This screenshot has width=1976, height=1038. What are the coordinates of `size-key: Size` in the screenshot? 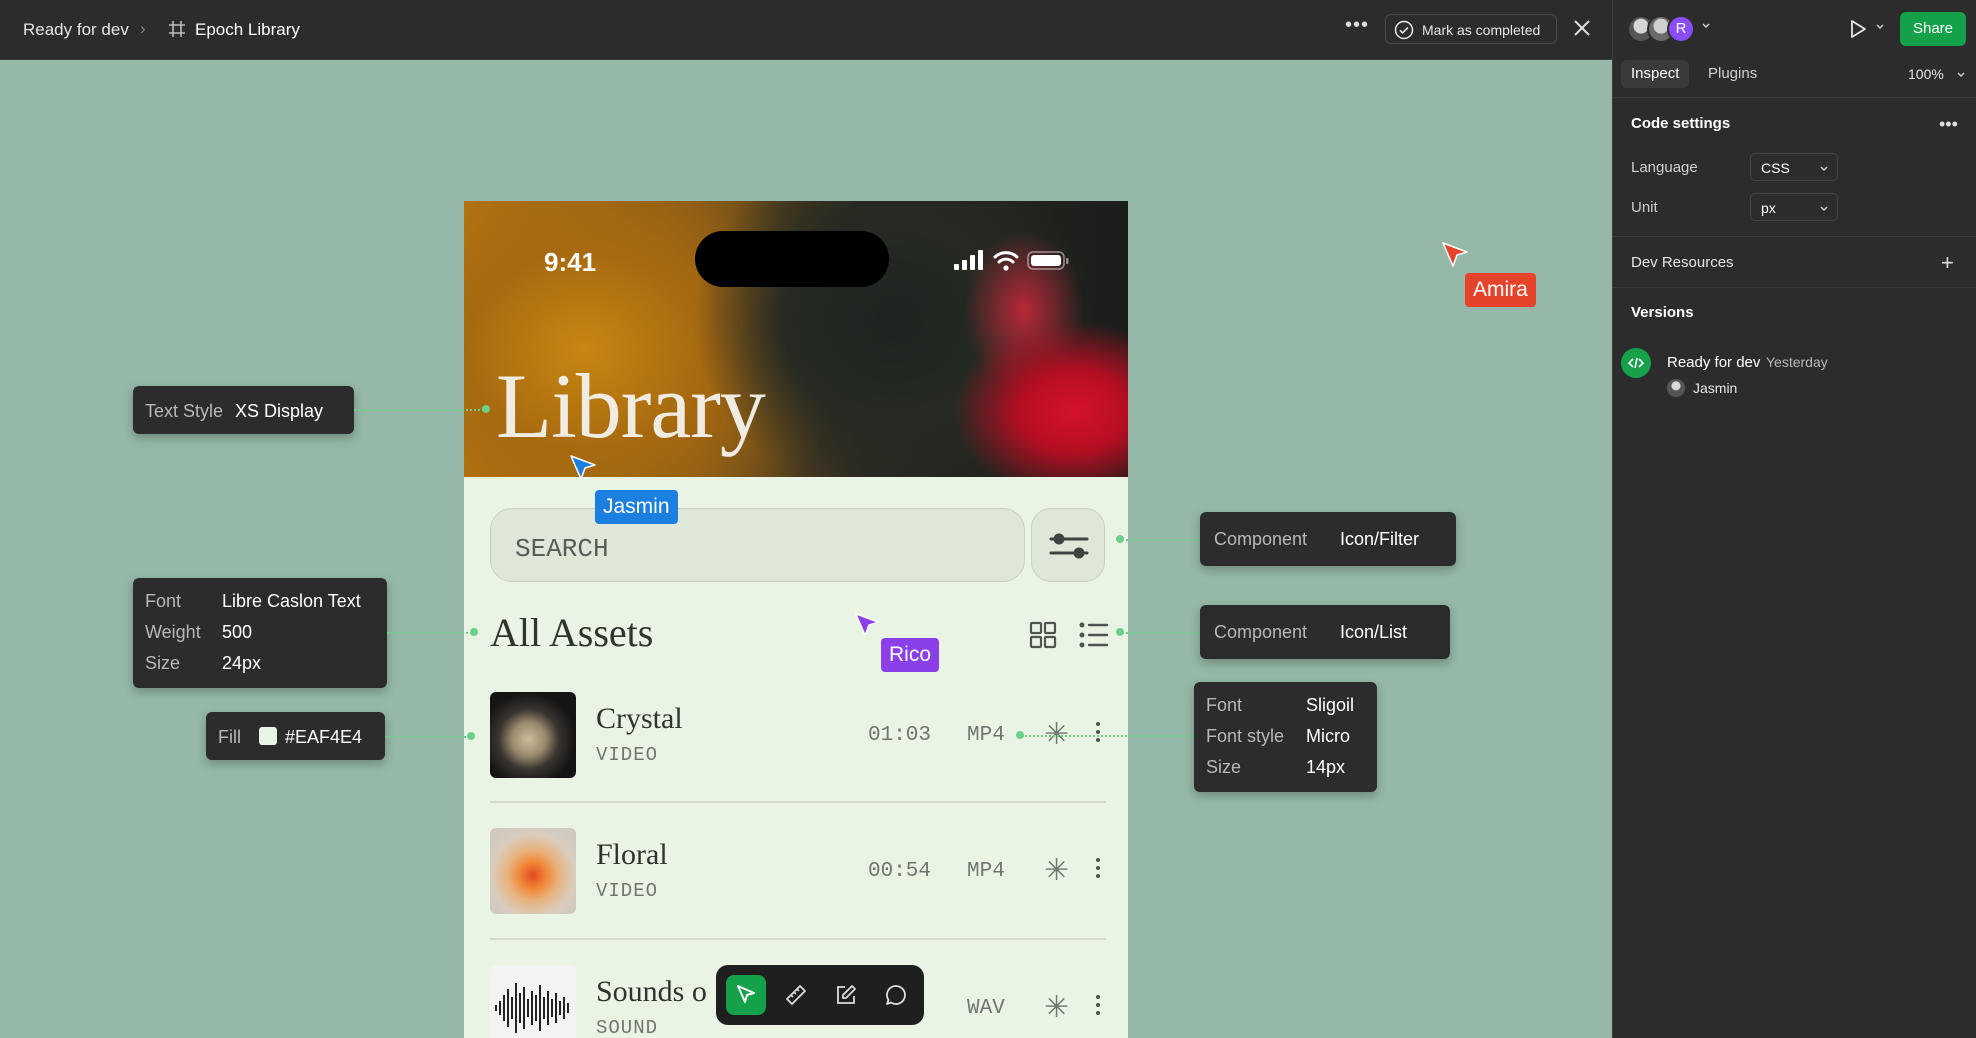 It's located at (163, 663).